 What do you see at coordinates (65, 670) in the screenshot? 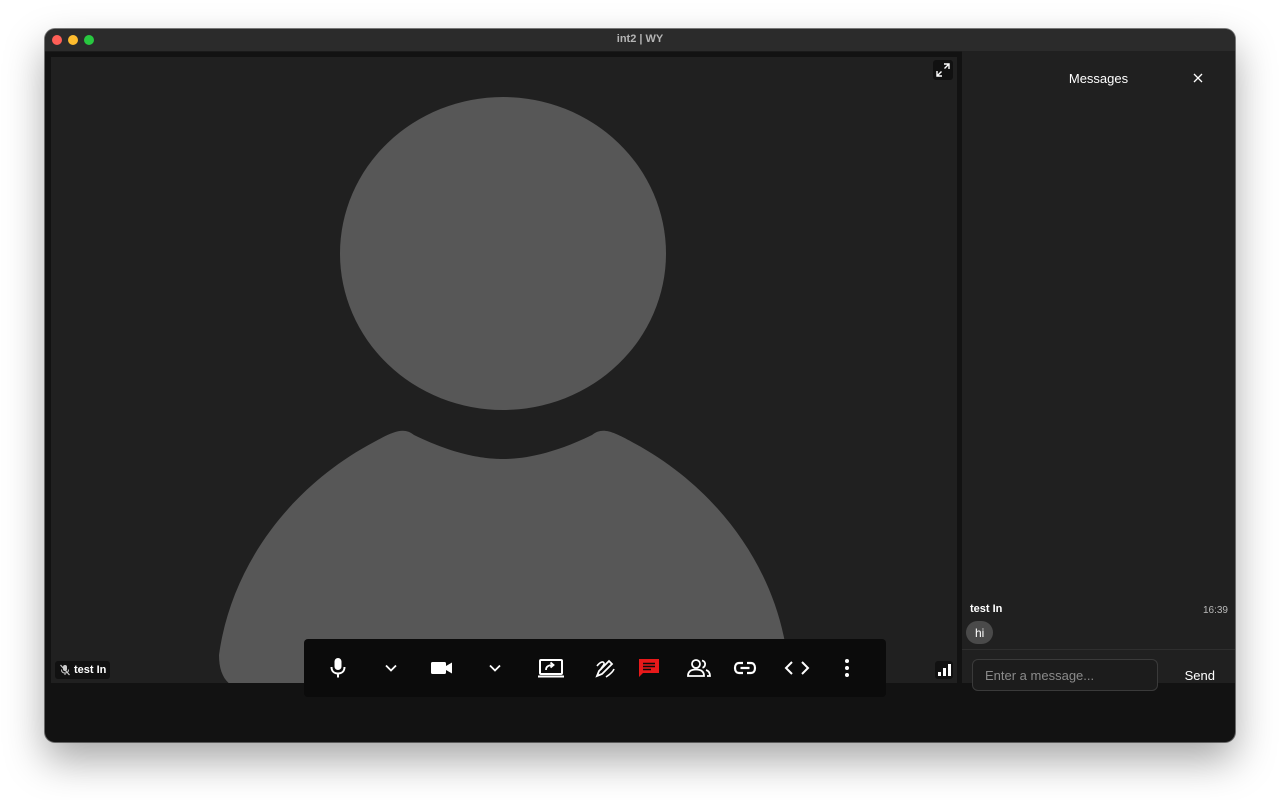
I see `mic-off-icon` at bounding box center [65, 670].